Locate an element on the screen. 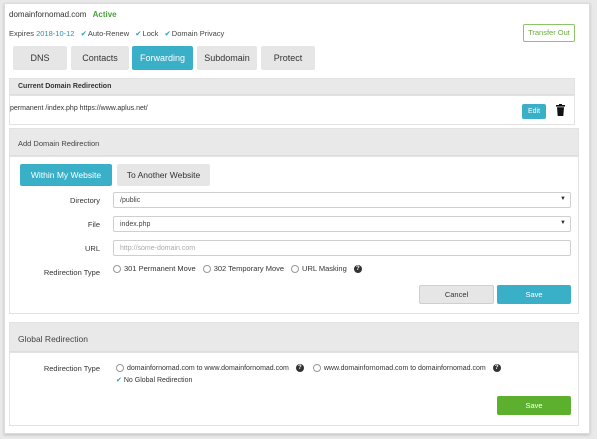  tab-protect: Protect is located at coordinates (288, 58).